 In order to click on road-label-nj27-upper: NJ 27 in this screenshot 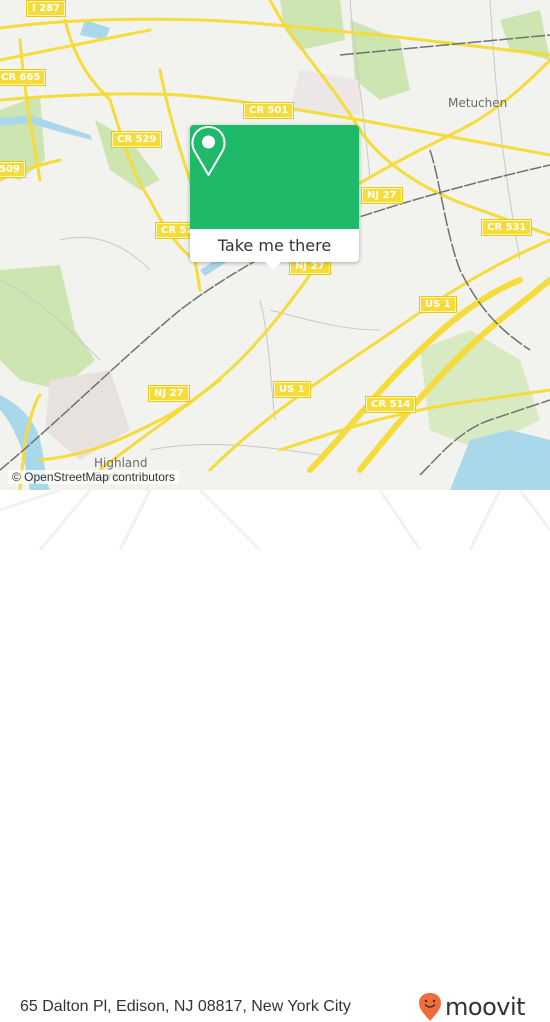, I will do `click(382, 195)`.